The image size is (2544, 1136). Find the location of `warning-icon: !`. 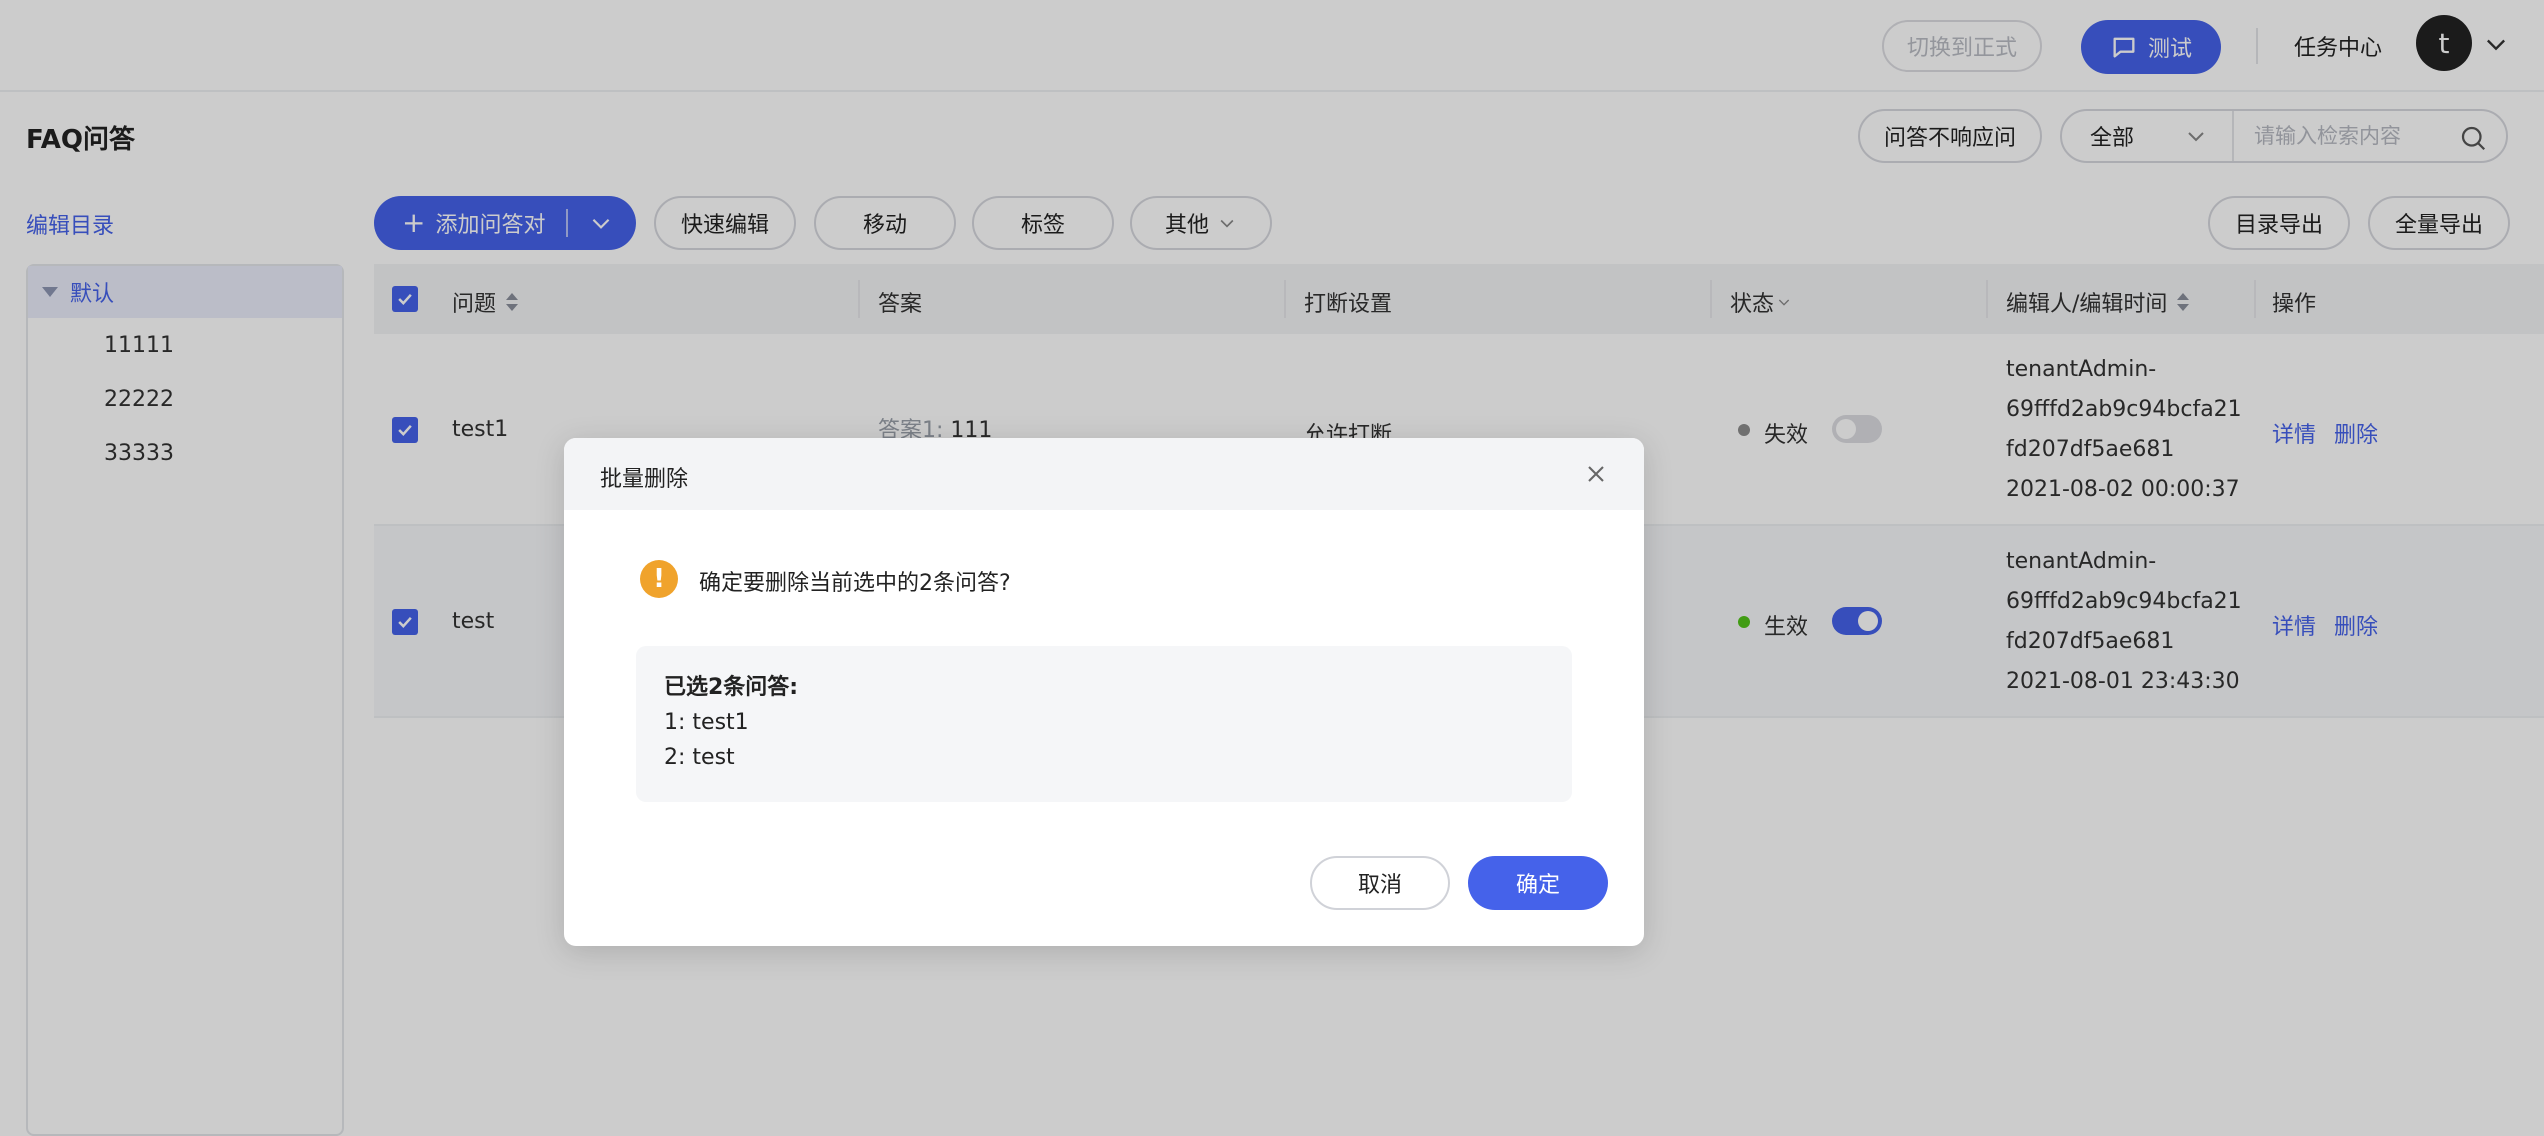

warning-icon: ! is located at coordinates (659, 579).